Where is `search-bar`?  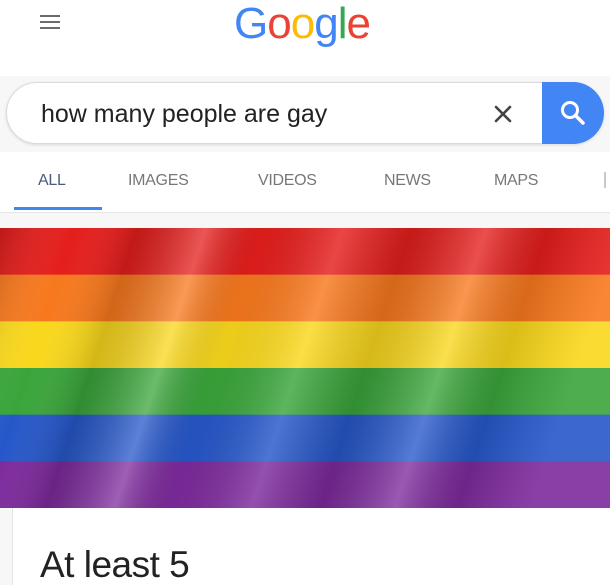 search-bar is located at coordinates (305, 113).